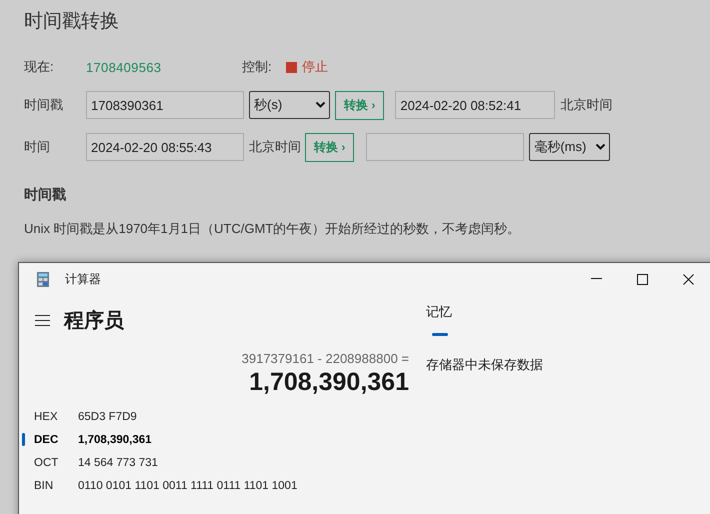  What do you see at coordinates (214, 485) in the screenshot?
I see `radix-row: BIN 0110 0101 1101 0011 1111 0111 1101 1001` at bounding box center [214, 485].